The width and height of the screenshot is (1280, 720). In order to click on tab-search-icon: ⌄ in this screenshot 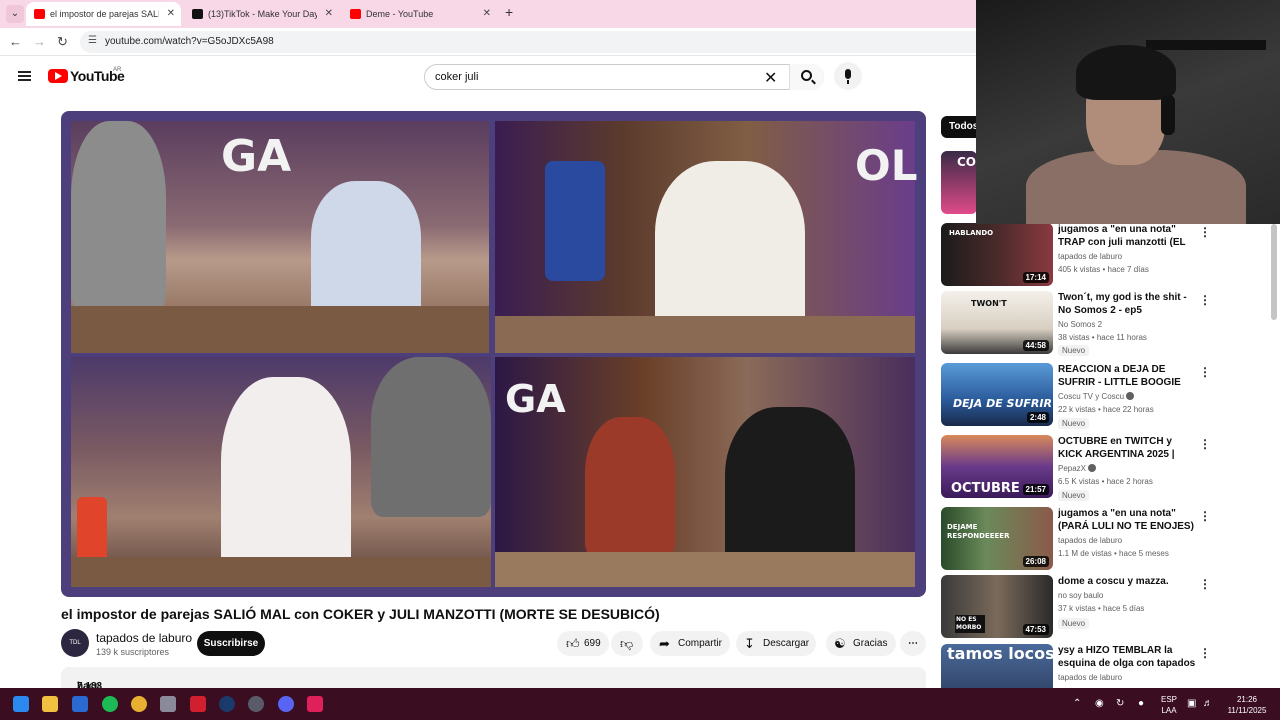, I will do `click(15, 14)`.